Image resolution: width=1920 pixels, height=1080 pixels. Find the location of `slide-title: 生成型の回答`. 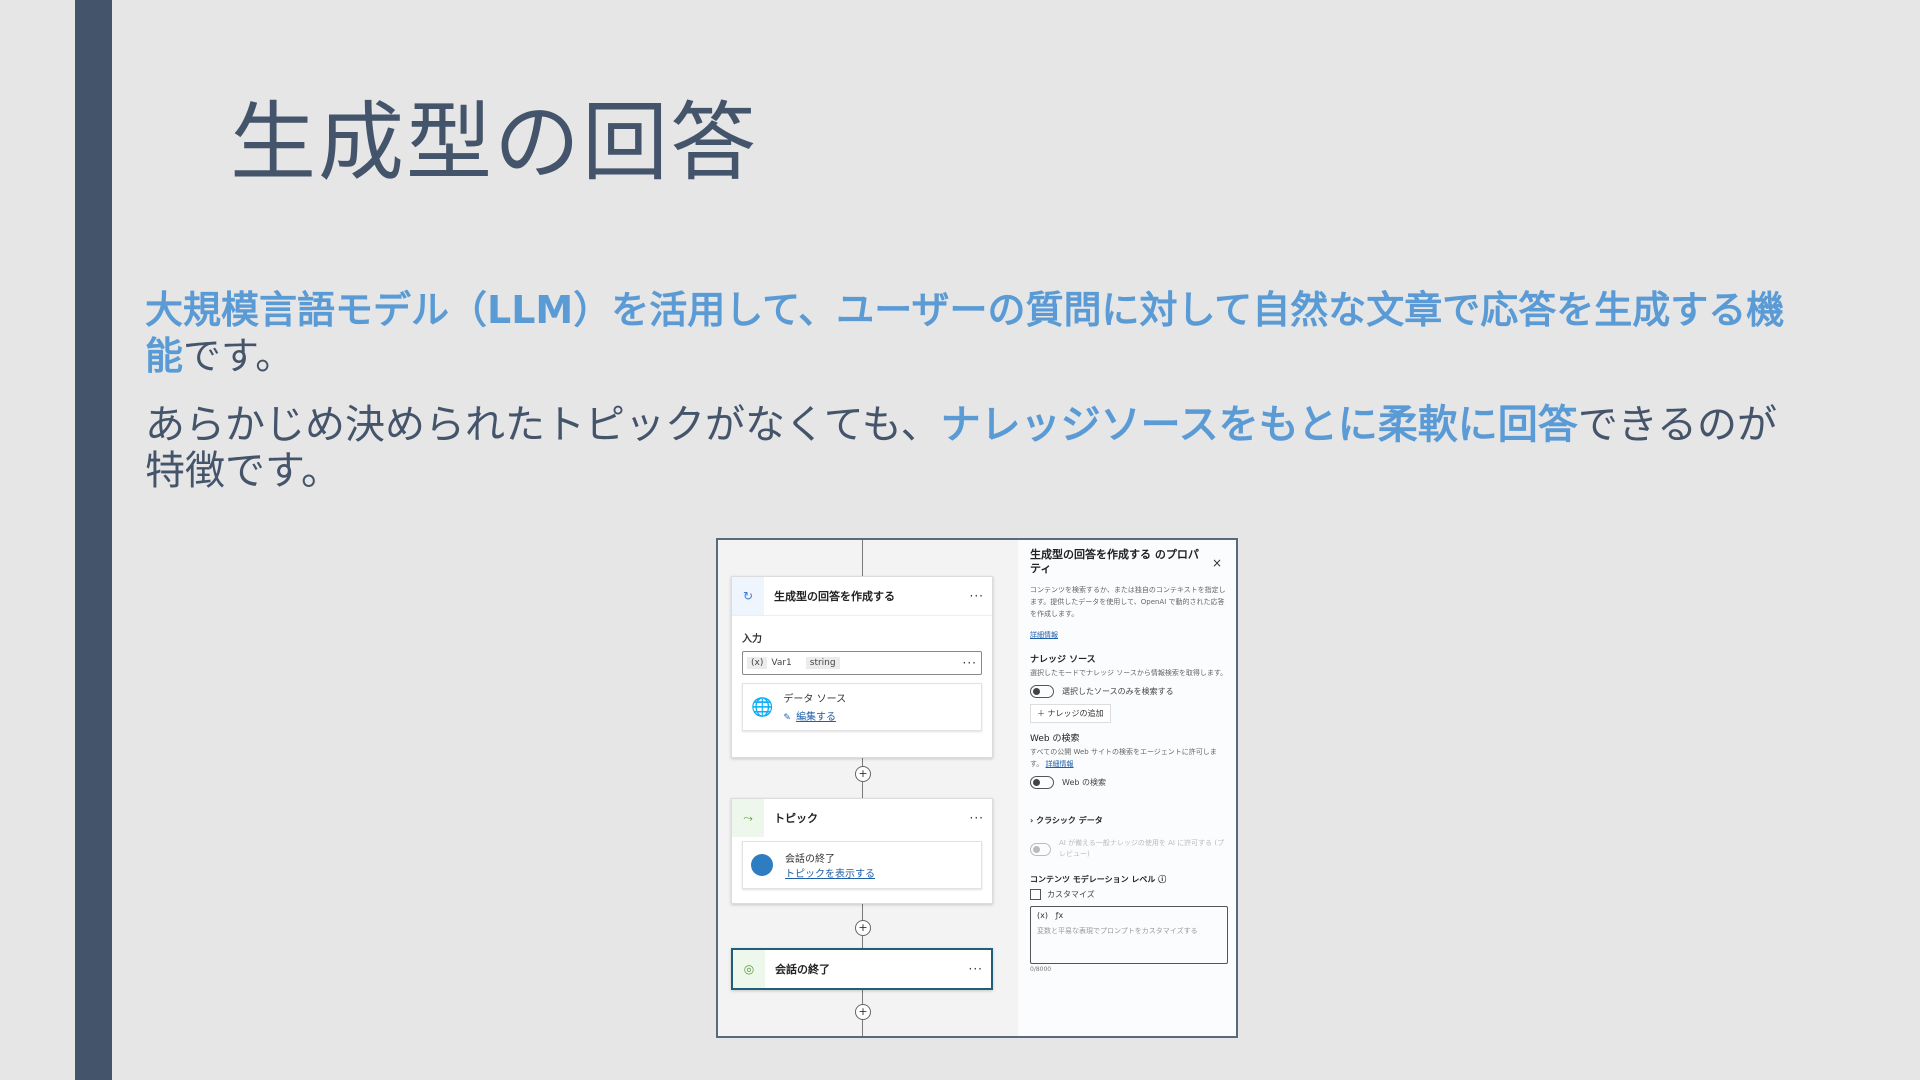

slide-title: 生成型の回答 is located at coordinates (494, 143).